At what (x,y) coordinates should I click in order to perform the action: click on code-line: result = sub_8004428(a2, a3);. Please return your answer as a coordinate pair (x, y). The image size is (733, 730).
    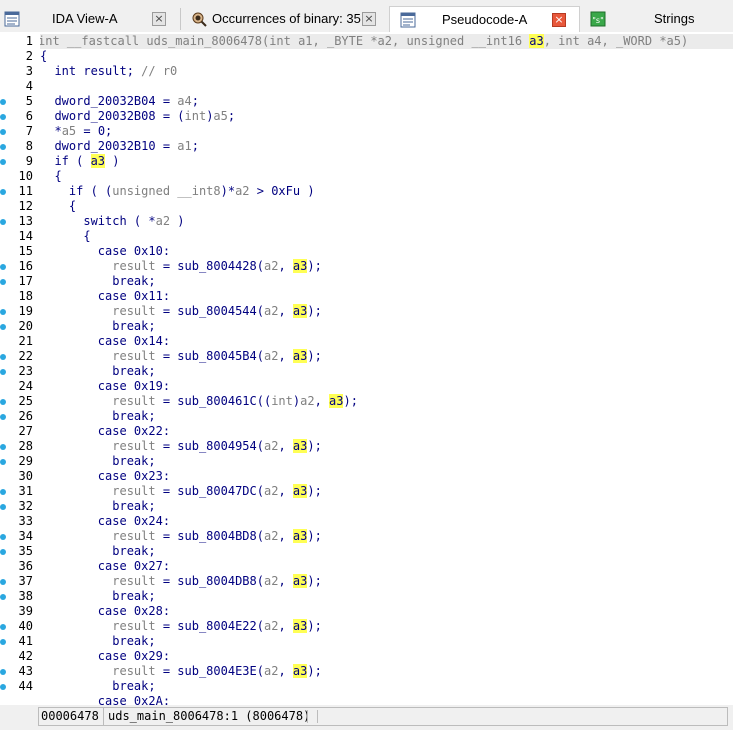
    Looking at the image, I should click on (181, 266).